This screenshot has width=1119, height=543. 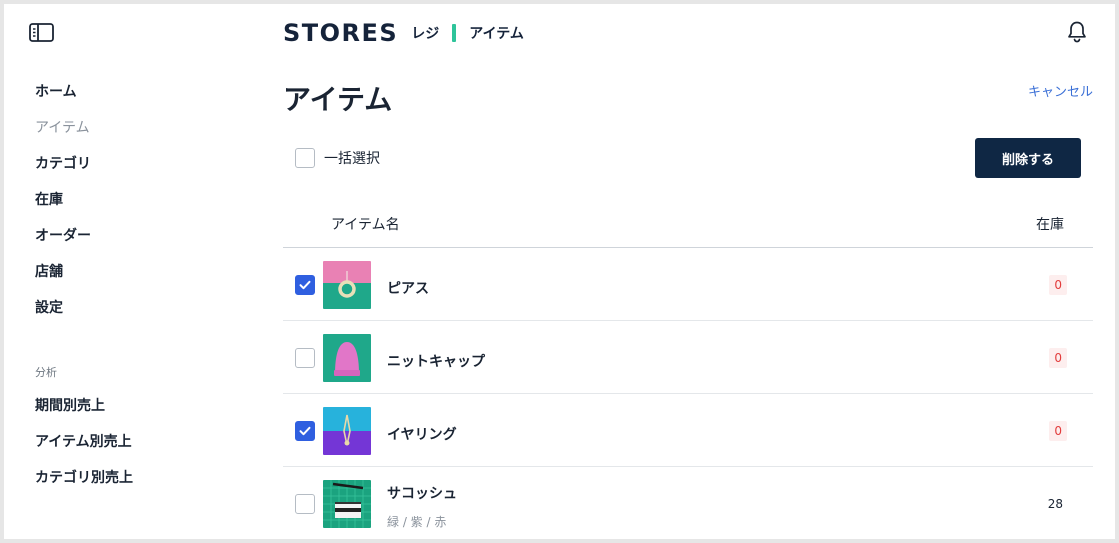 I want to click on sidebar-item-orders: オーダー, so click(x=84, y=242).